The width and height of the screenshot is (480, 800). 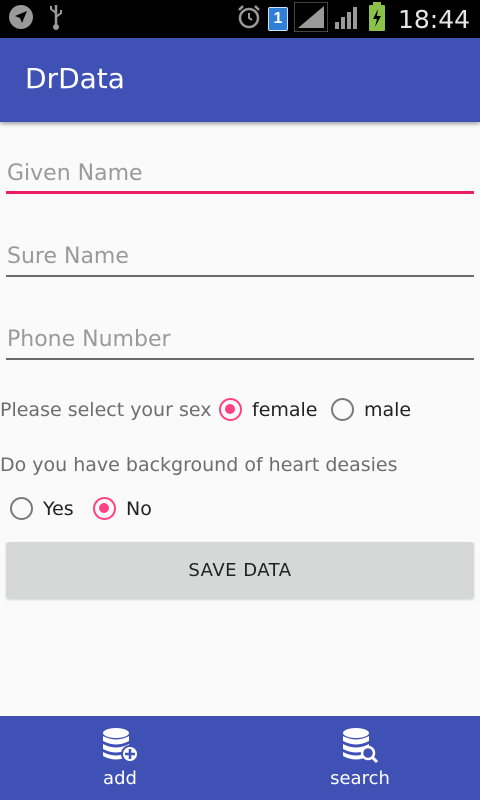 I want to click on sure-name-underline, so click(x=240, y=276).